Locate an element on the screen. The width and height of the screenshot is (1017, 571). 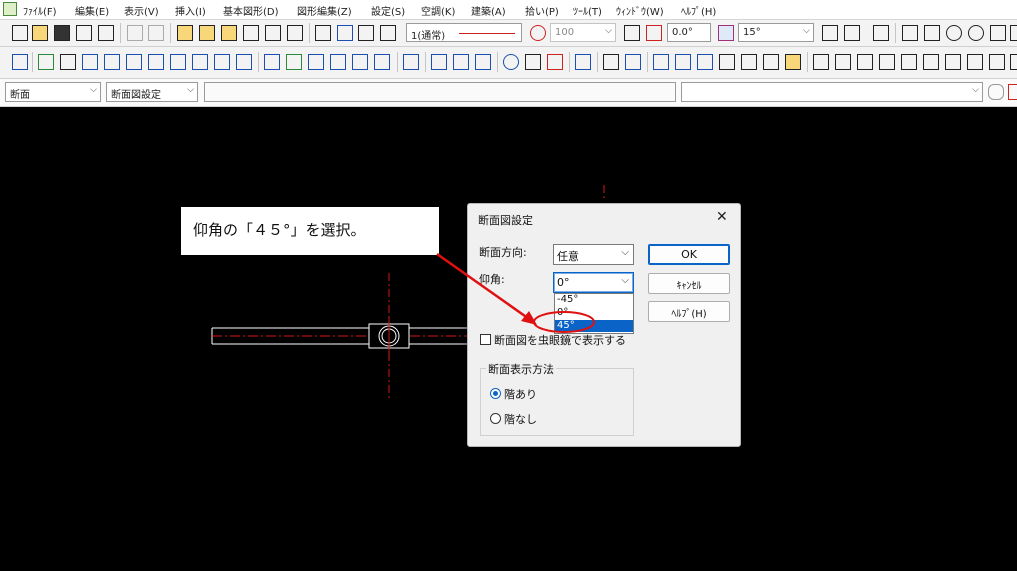
diffuser-icon is located at coordinates (90, 62).